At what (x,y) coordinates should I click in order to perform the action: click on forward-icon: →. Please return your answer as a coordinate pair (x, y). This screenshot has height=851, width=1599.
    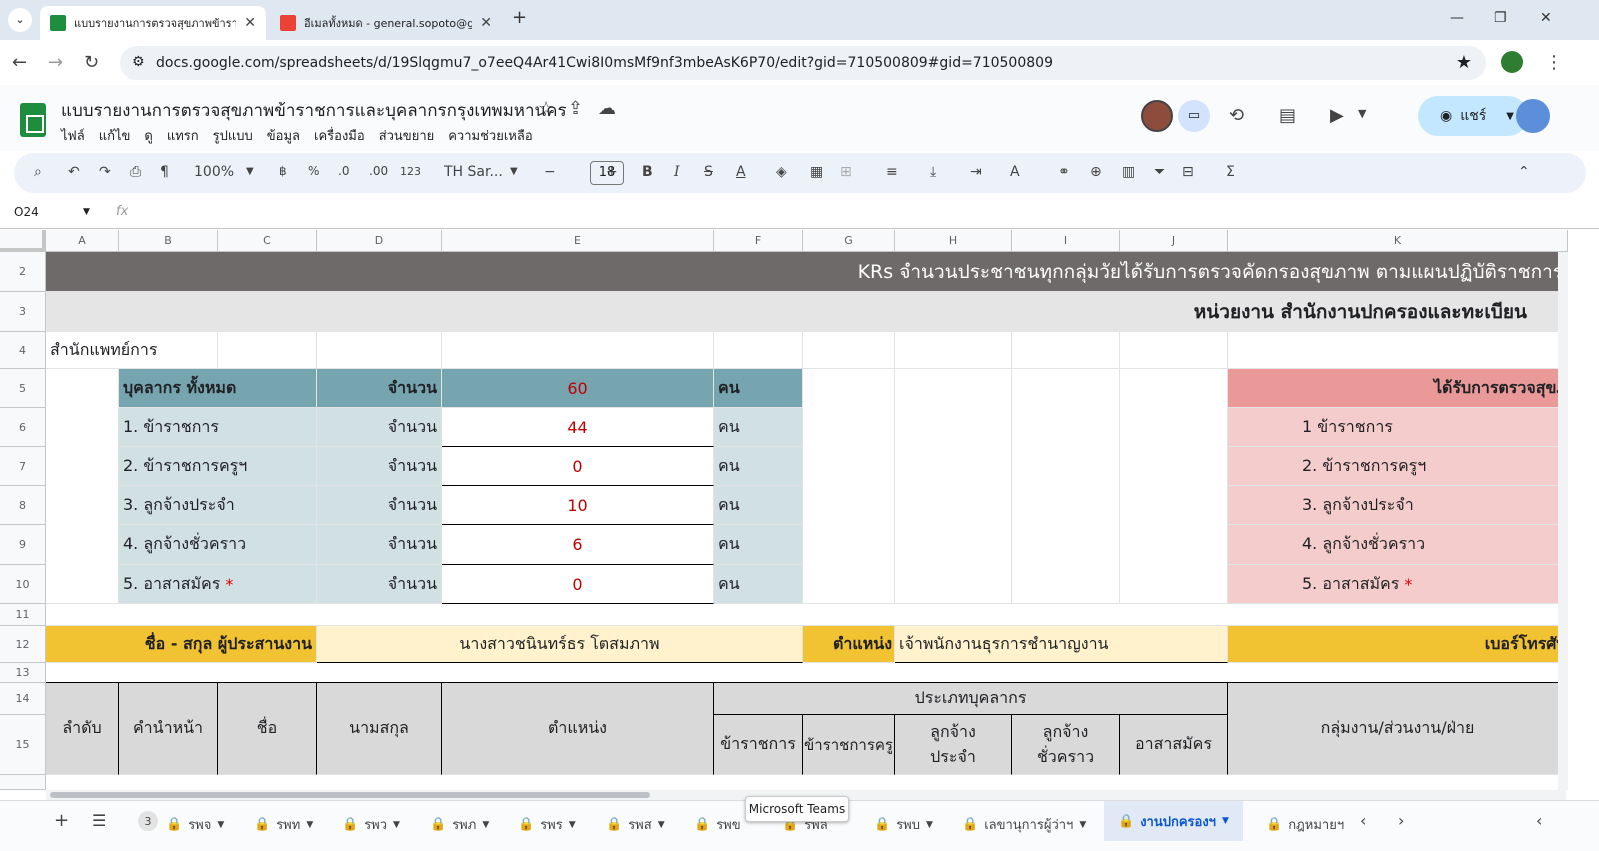
    Looking at the image, I should click on (55, 62).